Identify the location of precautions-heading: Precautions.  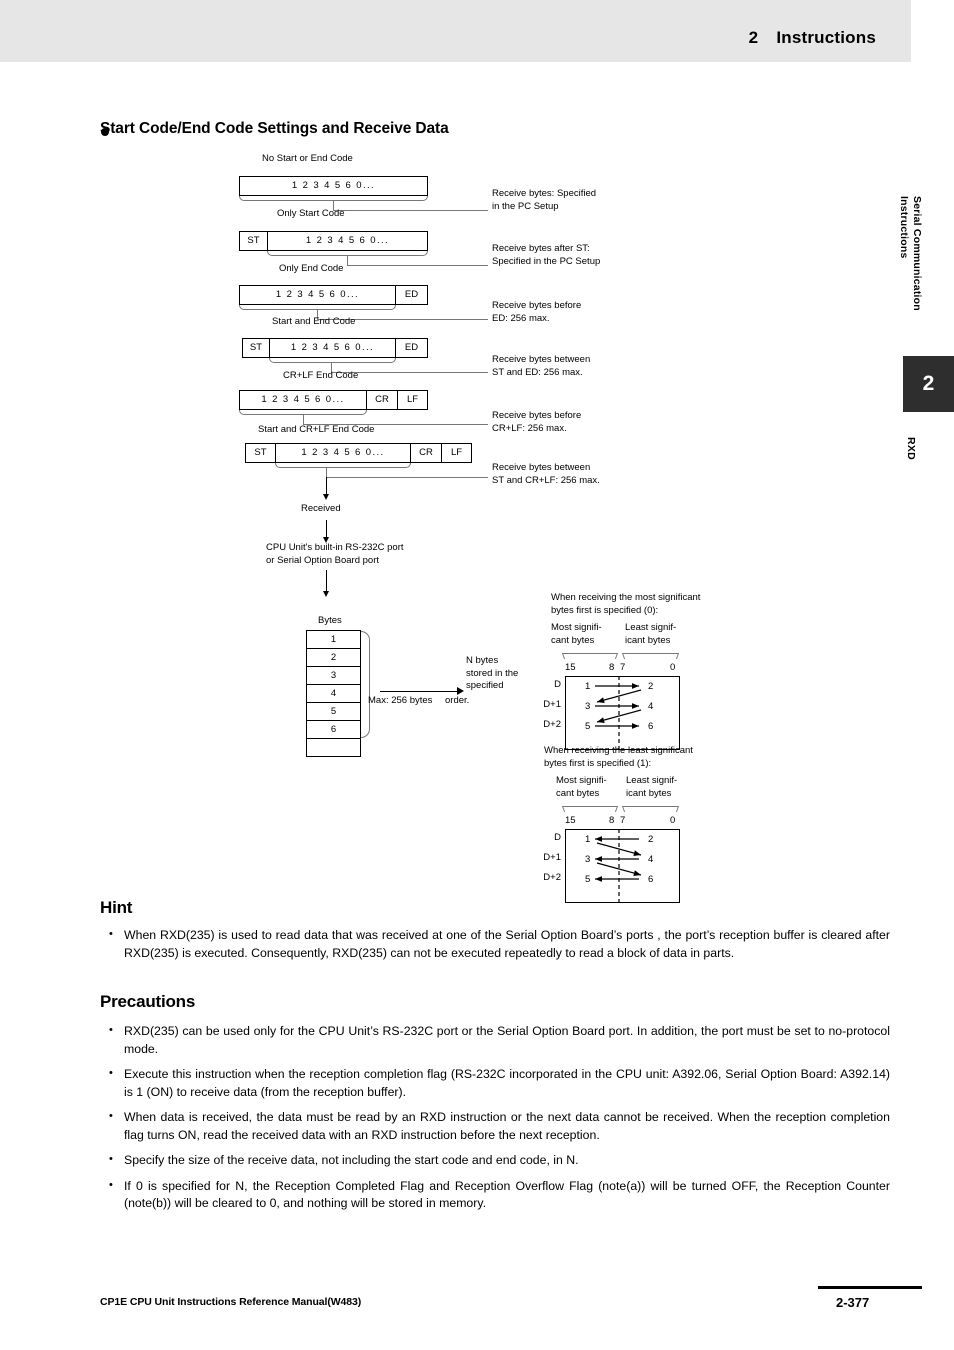
(148, 1001).